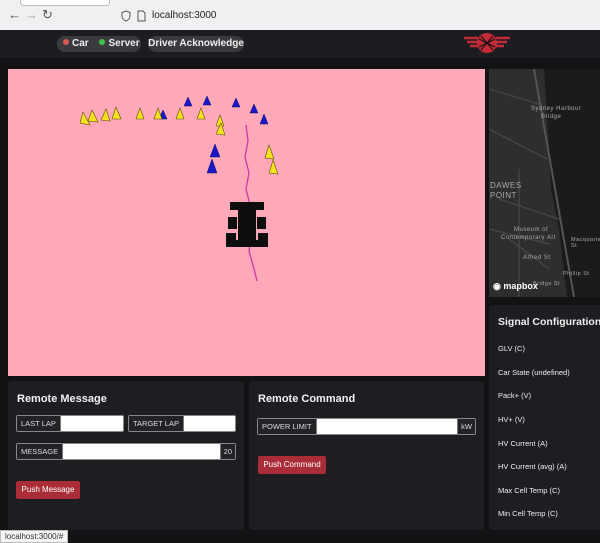  Describe the element at coordinates (48, 490) in the screenshot. I see `push-message-button: Push Message` at that location.